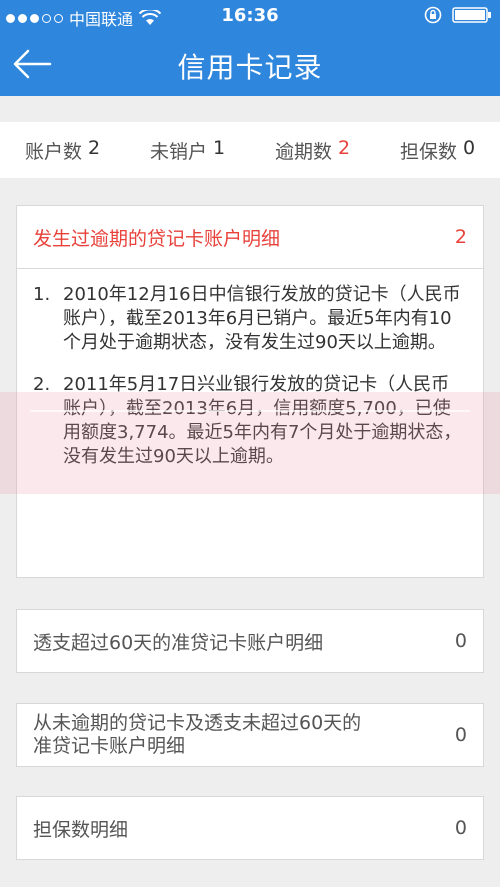  What do you see at coordinates (471, 15) in the screenshot?
I see `battery-icon` at bounding box center [471, 15].